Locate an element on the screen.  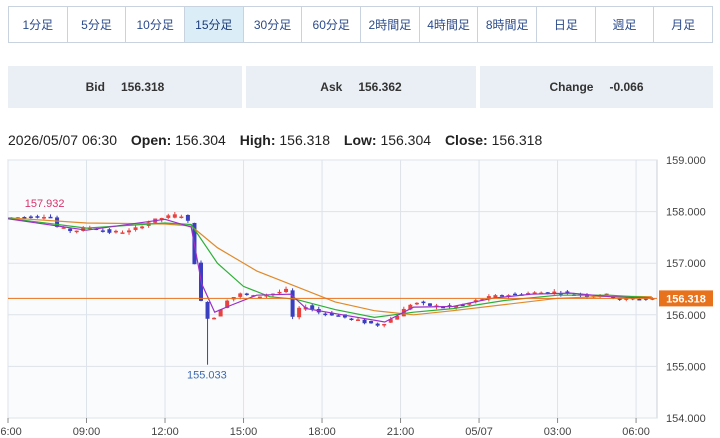
tab-timeframe-5: 60分足 is located at coordinates (332, 24).